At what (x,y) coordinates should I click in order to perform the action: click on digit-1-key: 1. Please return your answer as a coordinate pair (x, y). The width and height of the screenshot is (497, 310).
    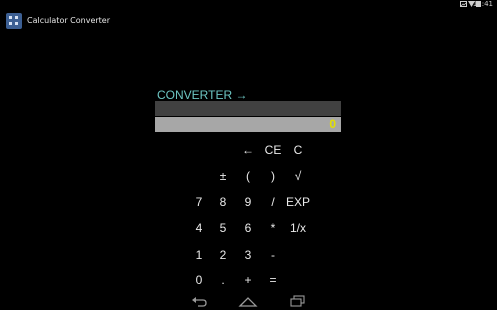
    Looking at the image, I should click on (199, 255).